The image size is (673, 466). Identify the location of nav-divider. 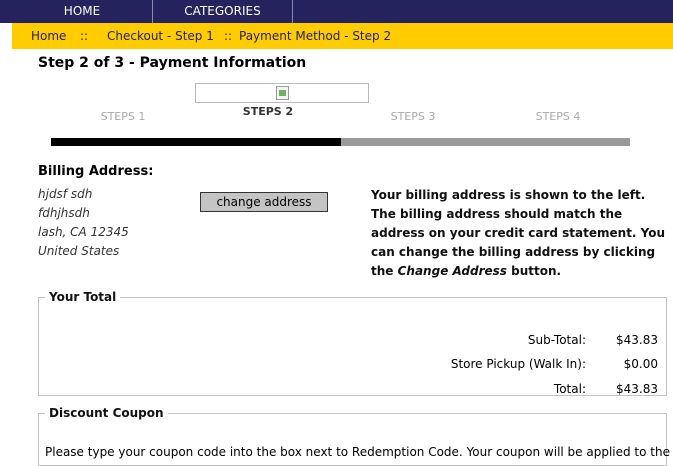
(292, 11).